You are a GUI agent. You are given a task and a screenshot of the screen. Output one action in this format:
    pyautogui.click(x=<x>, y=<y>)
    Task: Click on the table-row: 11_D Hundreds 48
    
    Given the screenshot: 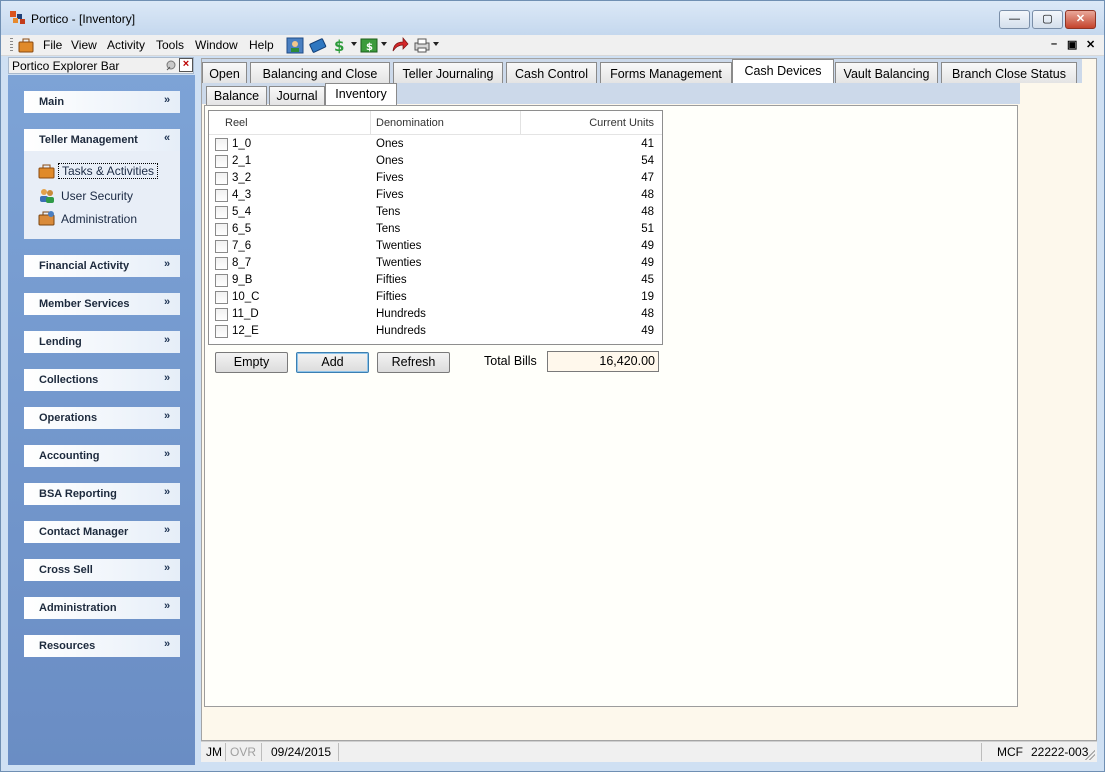 What is the action you would take?
    pyautogui.click(x=435, y=314)
    